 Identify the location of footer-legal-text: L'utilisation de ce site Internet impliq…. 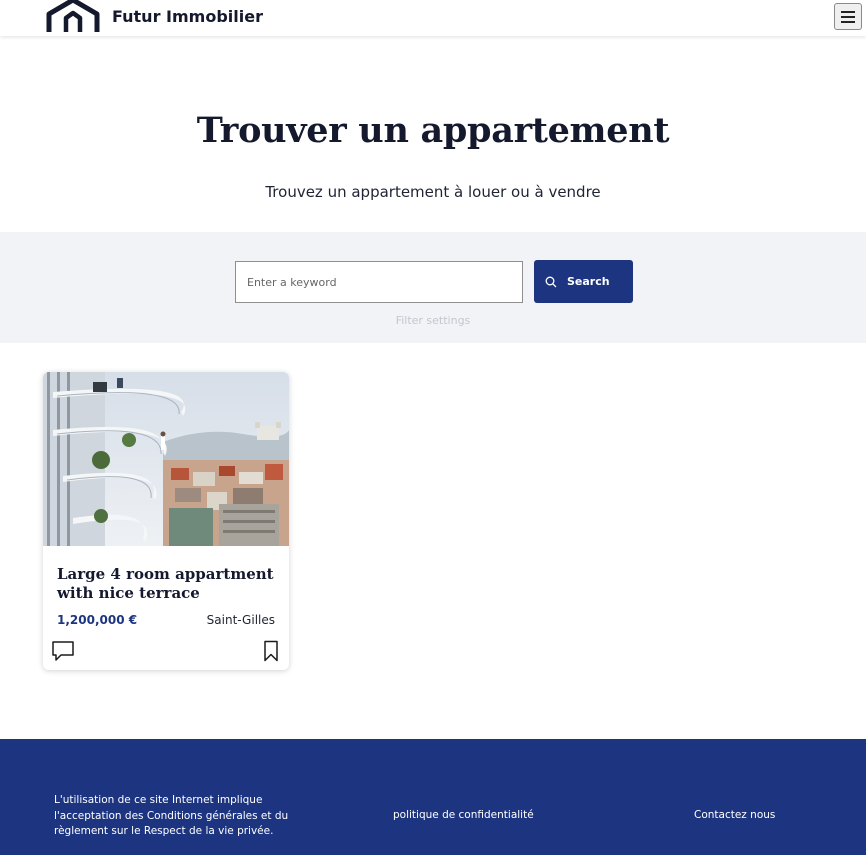
(171, 815).